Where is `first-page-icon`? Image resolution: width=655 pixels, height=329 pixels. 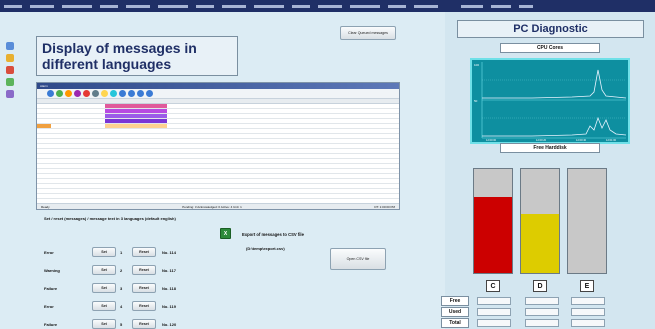
first-page-icon is located at coordinates (122, 93).